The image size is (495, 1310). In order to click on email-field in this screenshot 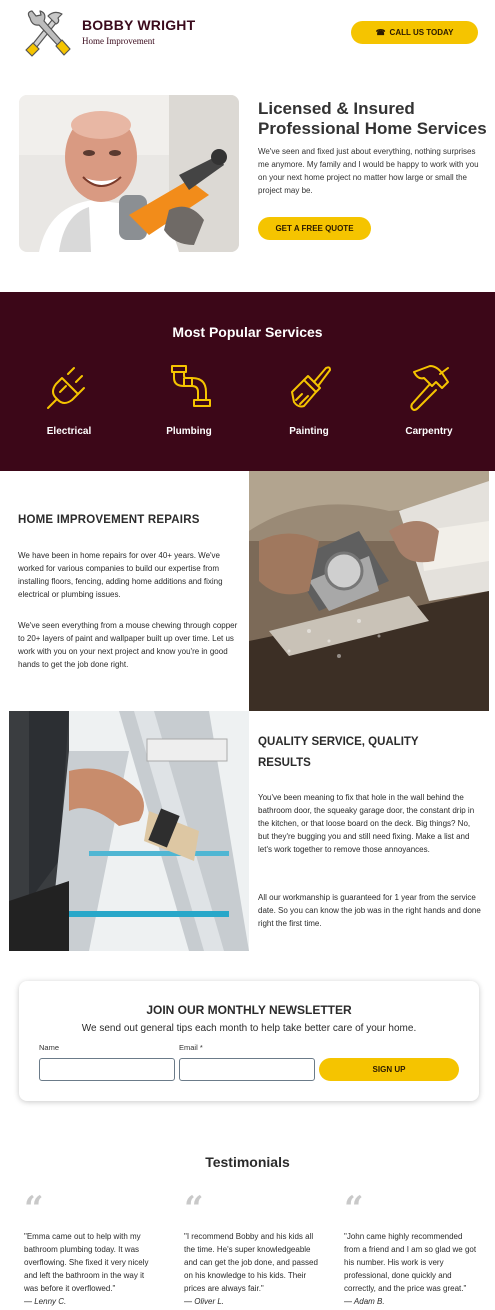, I will do `click(247, 1069)`.